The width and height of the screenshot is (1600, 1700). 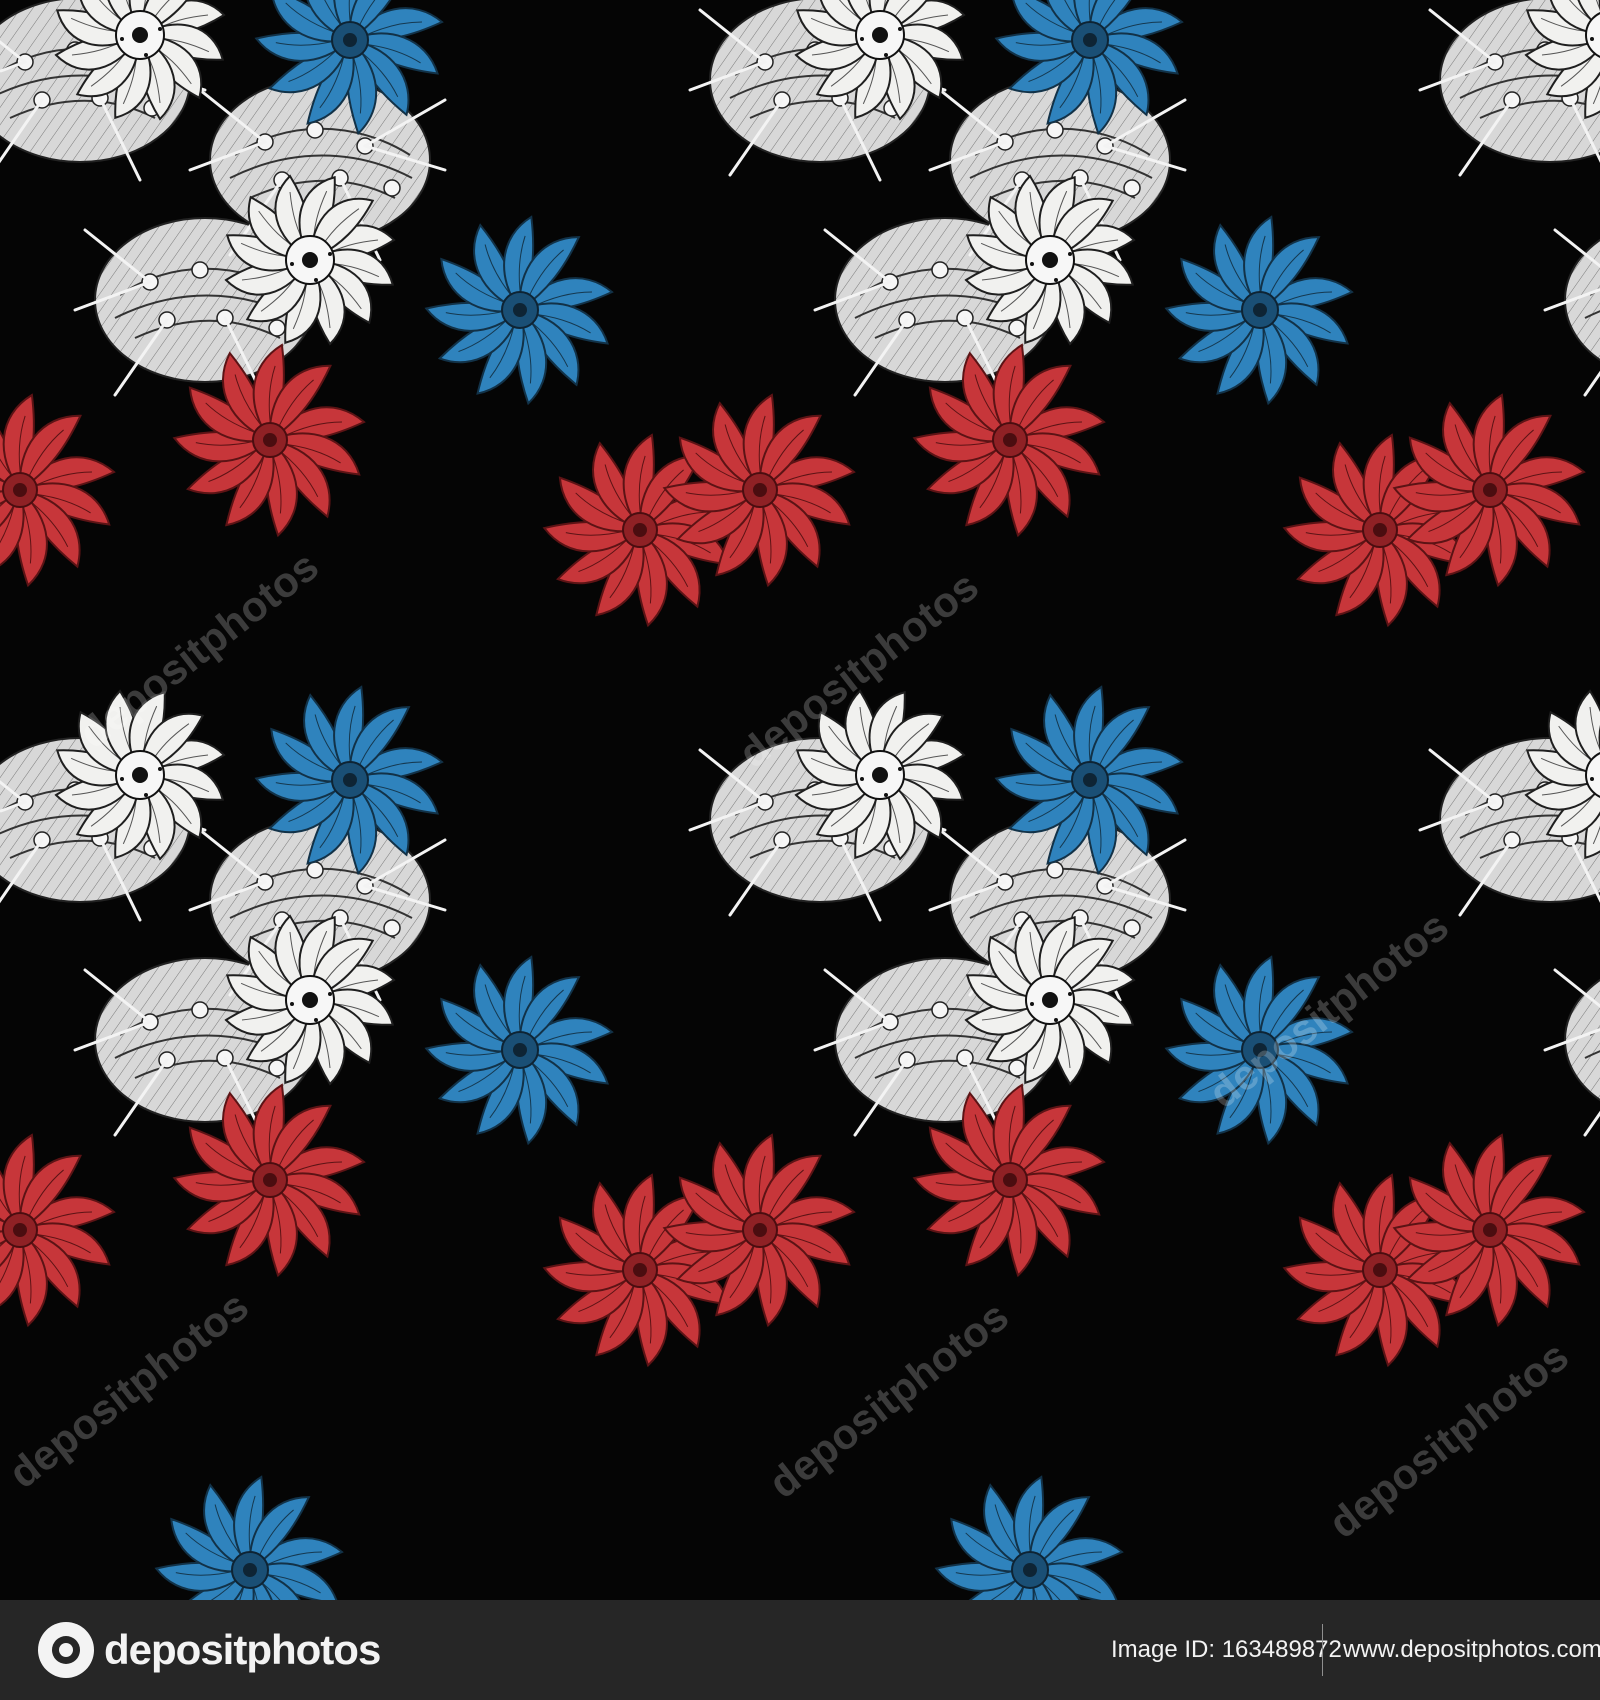 What do you see at coordinates (1471, 1649) in the screenshot?
I see `site-url-text: www.depositphotos.com` at bounding box center [1471, 1649].